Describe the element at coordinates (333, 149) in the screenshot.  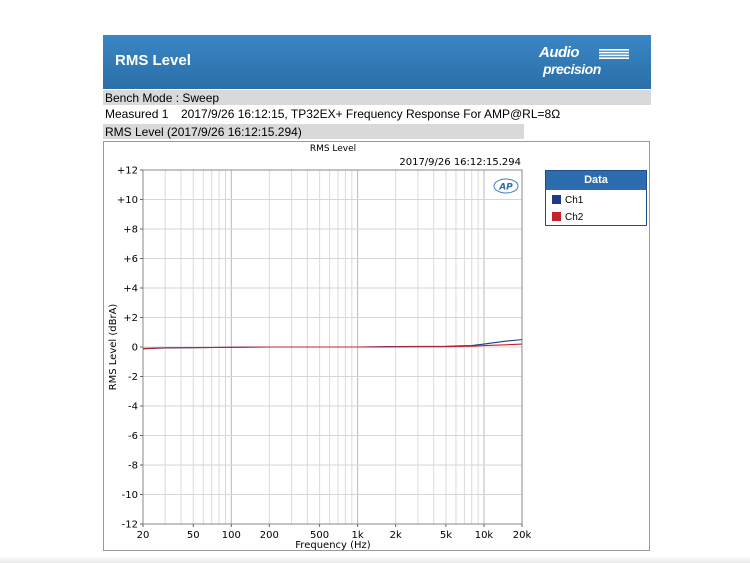
I see `chart-title: RMS Level` at that location.